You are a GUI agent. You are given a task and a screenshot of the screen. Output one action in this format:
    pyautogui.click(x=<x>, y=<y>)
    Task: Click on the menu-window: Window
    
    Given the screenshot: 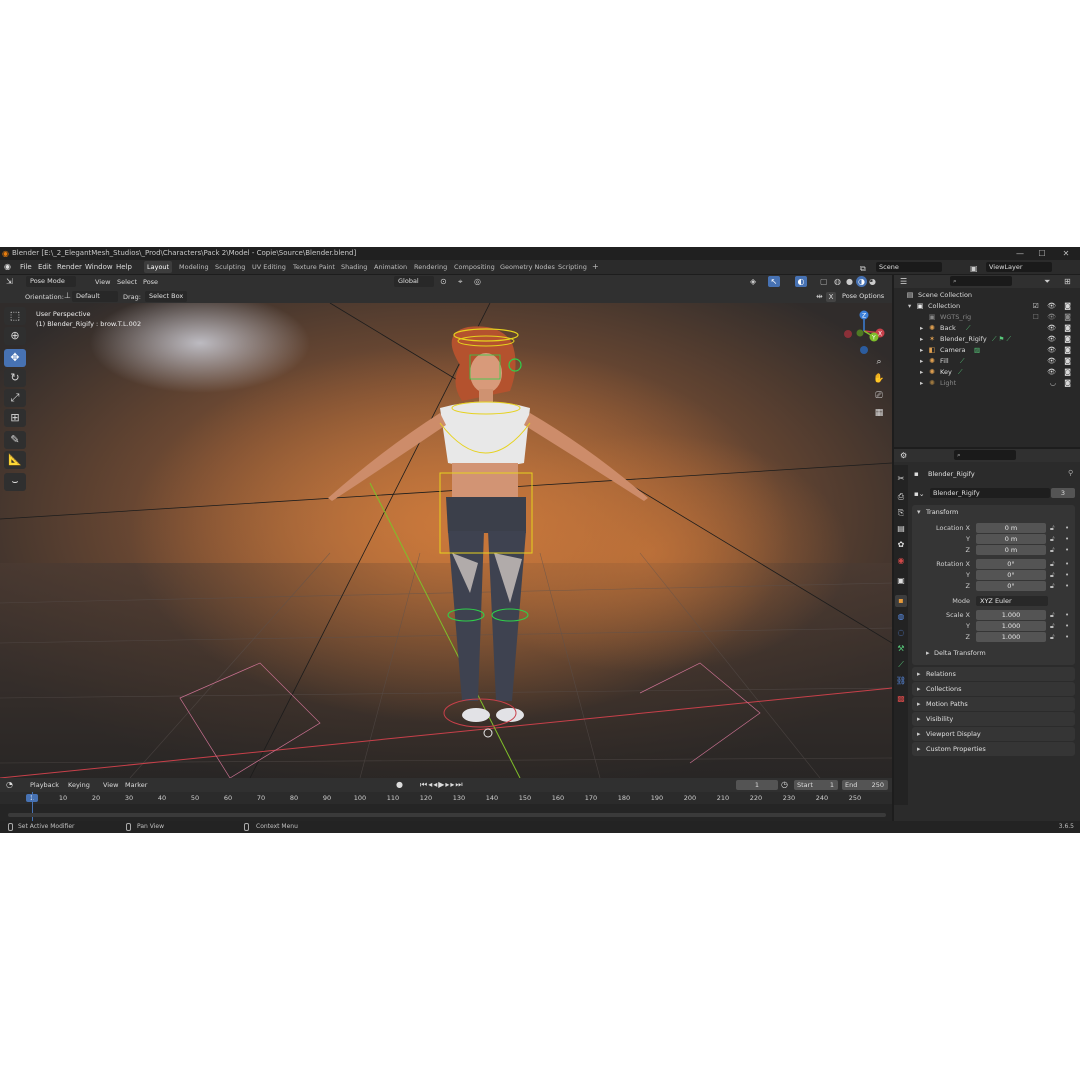 What is the action you would take?
    pyautogui.click(x=99, y=267)
    